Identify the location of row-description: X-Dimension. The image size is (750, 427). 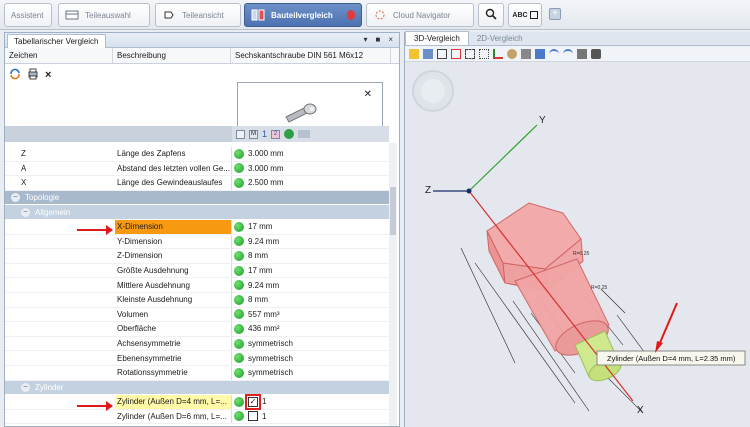
(173, 226).